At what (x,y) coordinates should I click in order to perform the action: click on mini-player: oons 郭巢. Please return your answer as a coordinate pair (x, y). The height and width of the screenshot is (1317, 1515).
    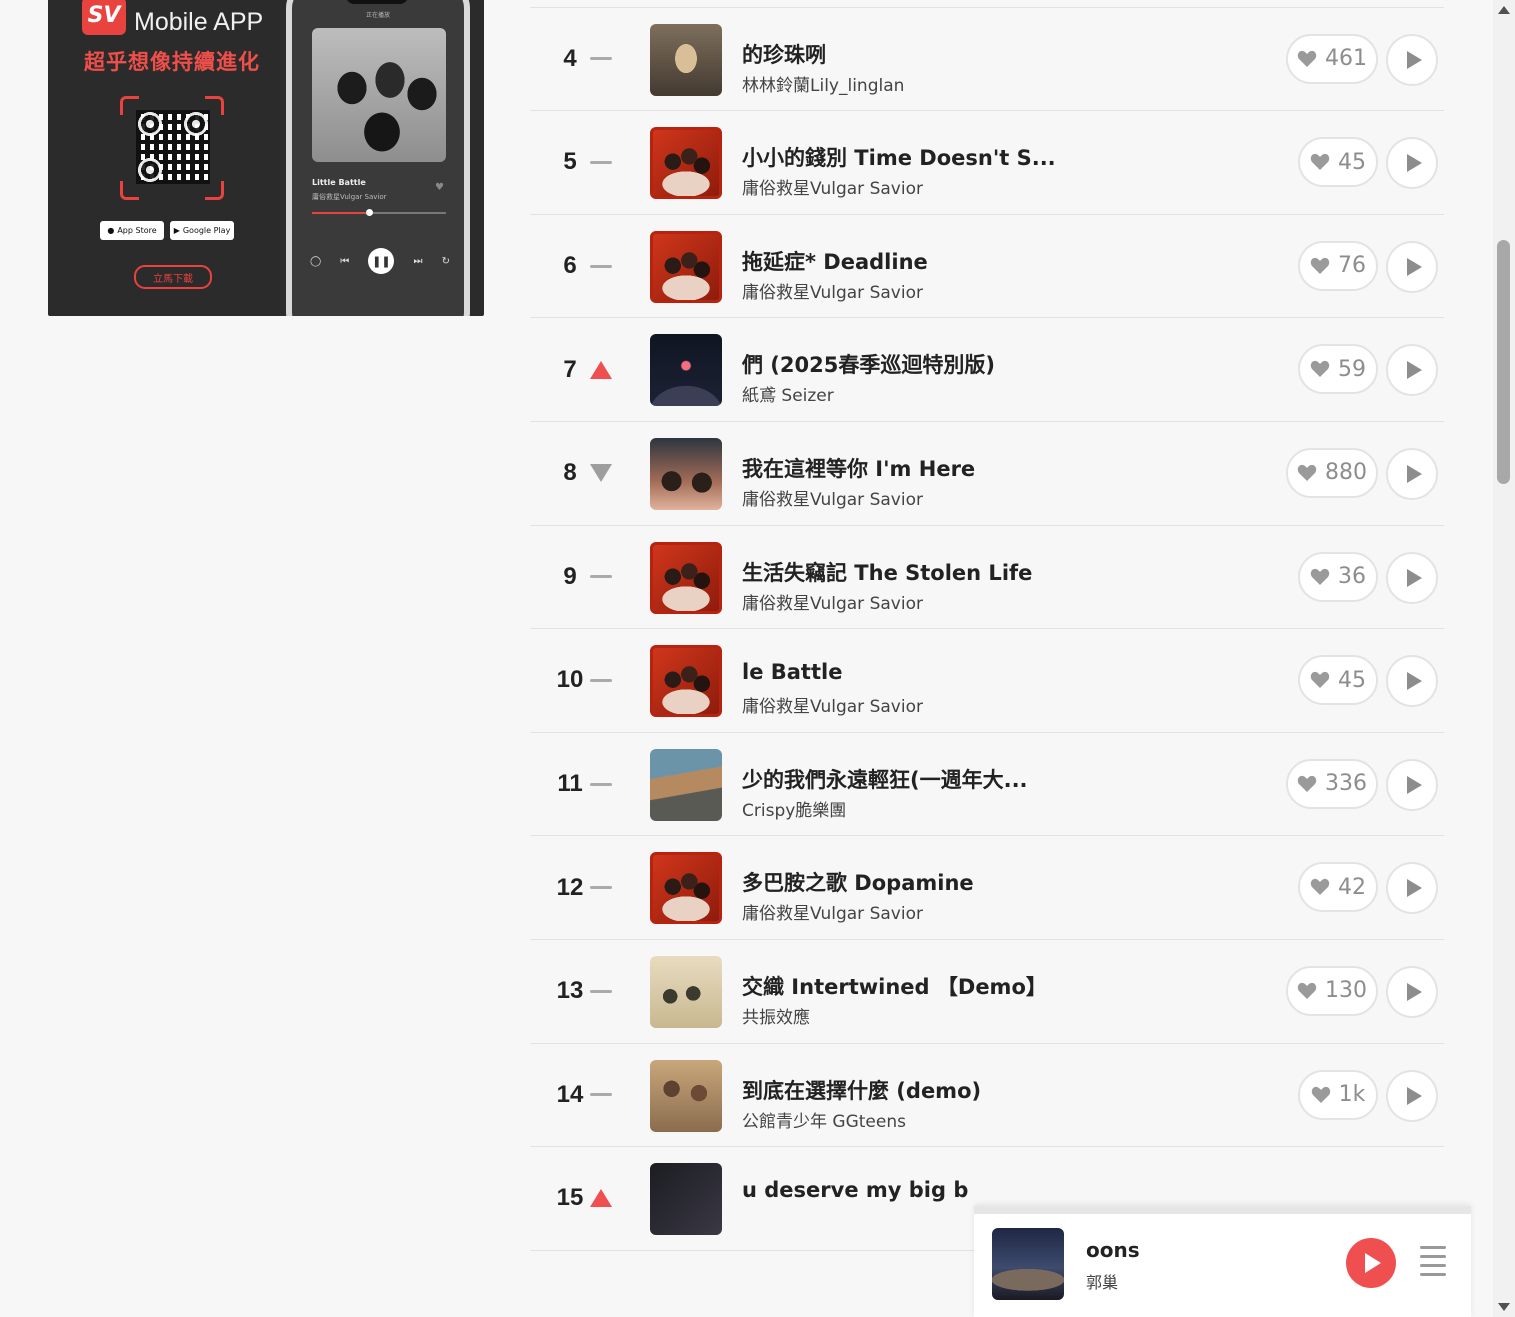
    Looking at the image, I should click on (1222, 1261).